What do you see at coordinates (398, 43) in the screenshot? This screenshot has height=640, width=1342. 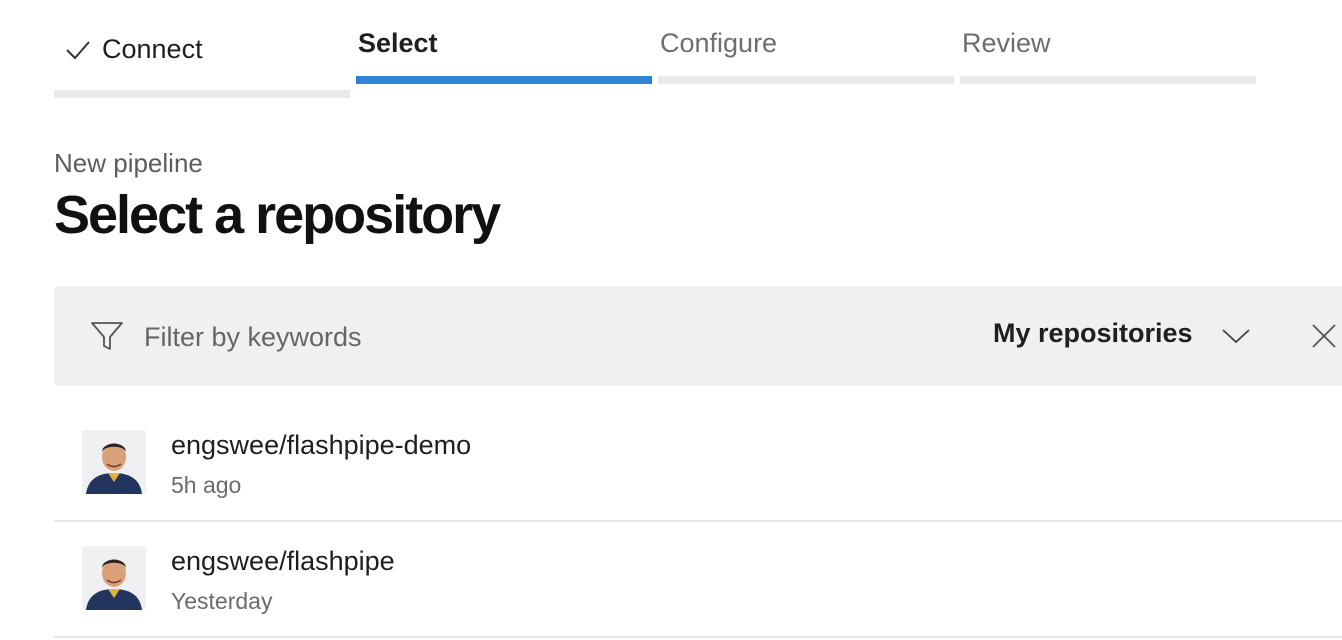 I see `wizard-step-label: Select` at bounding box center [398, 43].